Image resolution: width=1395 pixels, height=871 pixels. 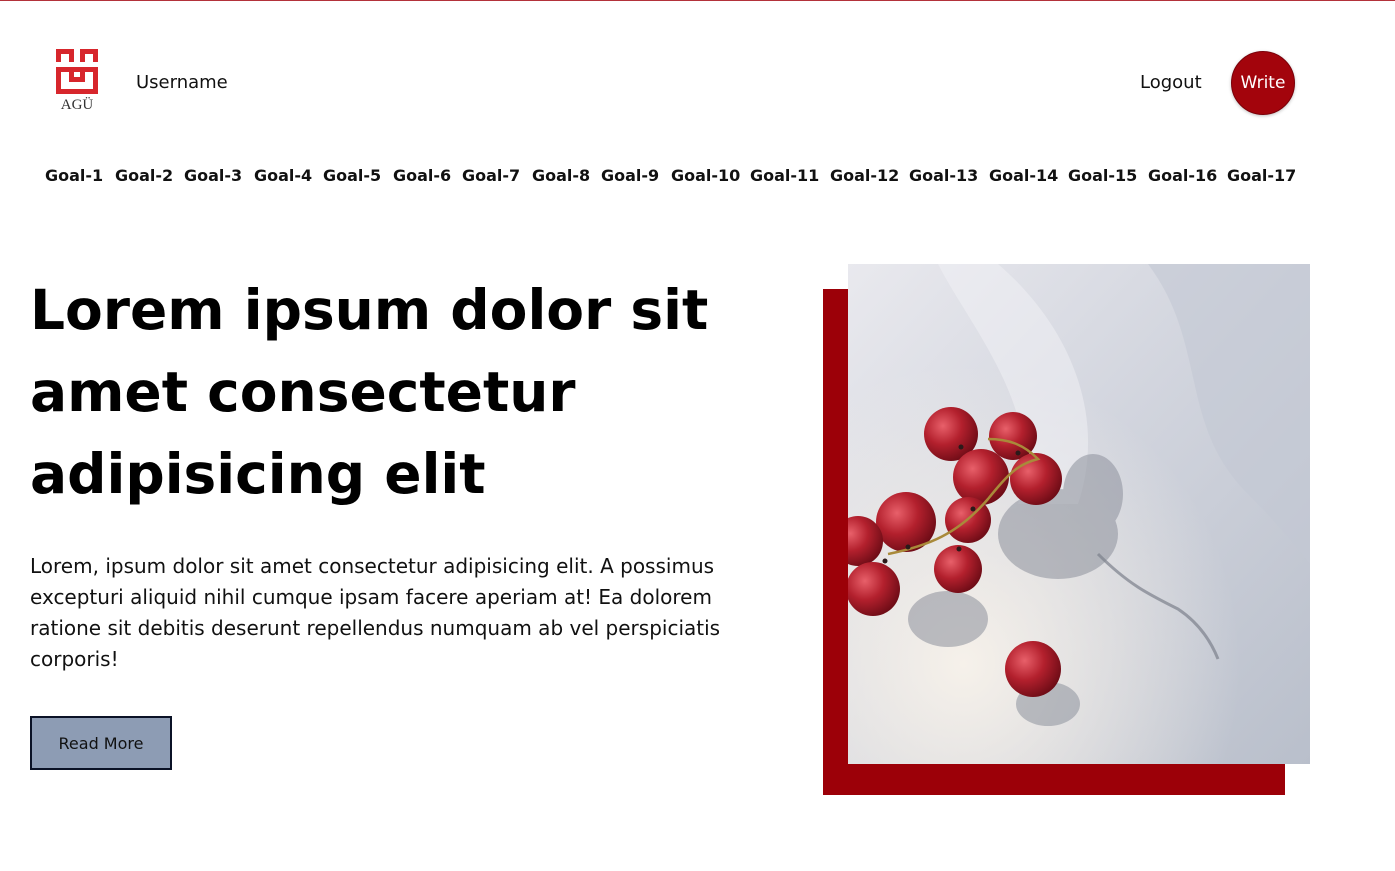 I want to click on goal-link-3: Goal-3, so click(x=213, y=175).